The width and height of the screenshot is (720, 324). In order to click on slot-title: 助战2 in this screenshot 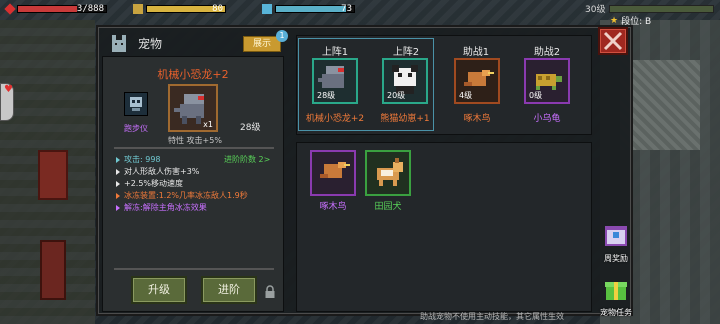, I will do `click(547, 52)`.